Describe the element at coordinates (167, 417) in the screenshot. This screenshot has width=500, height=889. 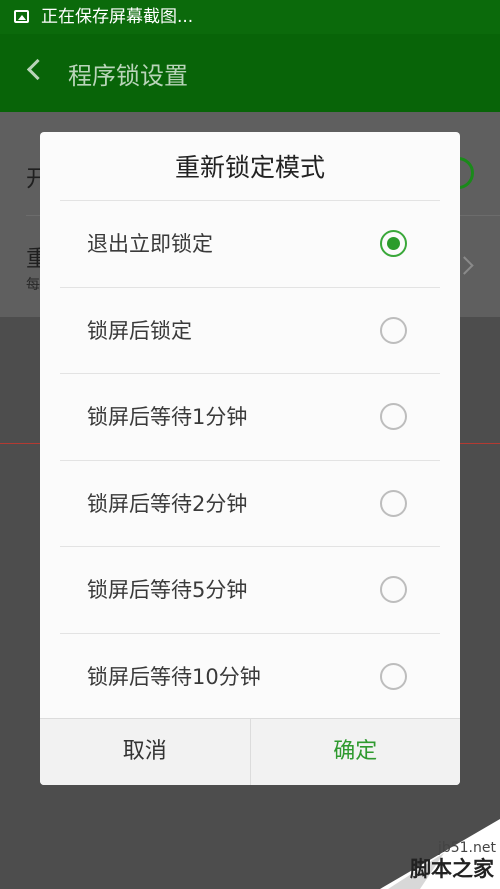
I see `option-label: 锁屏后等待1分钟` at that location.